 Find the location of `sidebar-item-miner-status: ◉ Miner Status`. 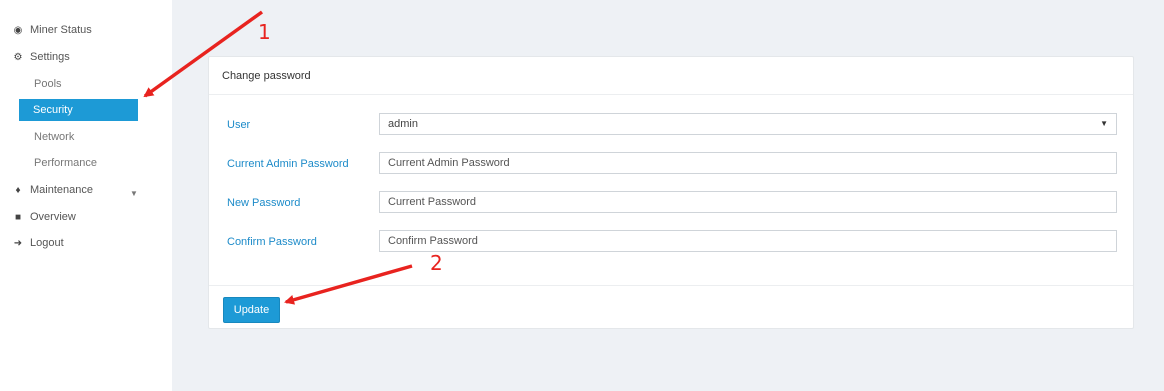

sidebar-item-miner-status: ◉ Miner Status is located at coordinates (52, 30).